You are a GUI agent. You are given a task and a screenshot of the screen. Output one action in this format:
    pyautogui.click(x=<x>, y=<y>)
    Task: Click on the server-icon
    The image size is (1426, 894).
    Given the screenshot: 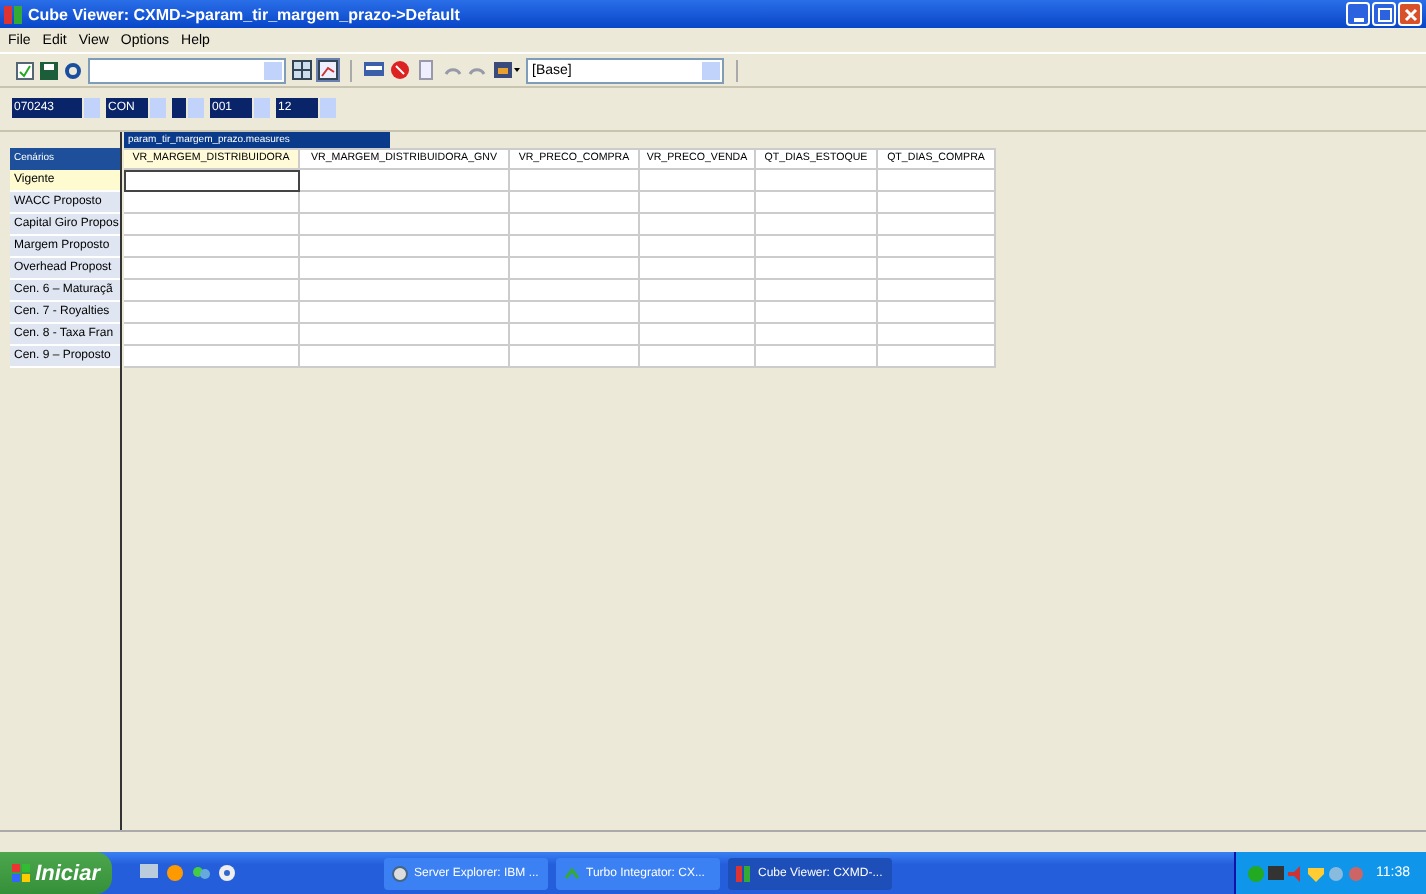 What is the action you would take?
    pyautogui.click(x=400, y=873)
    